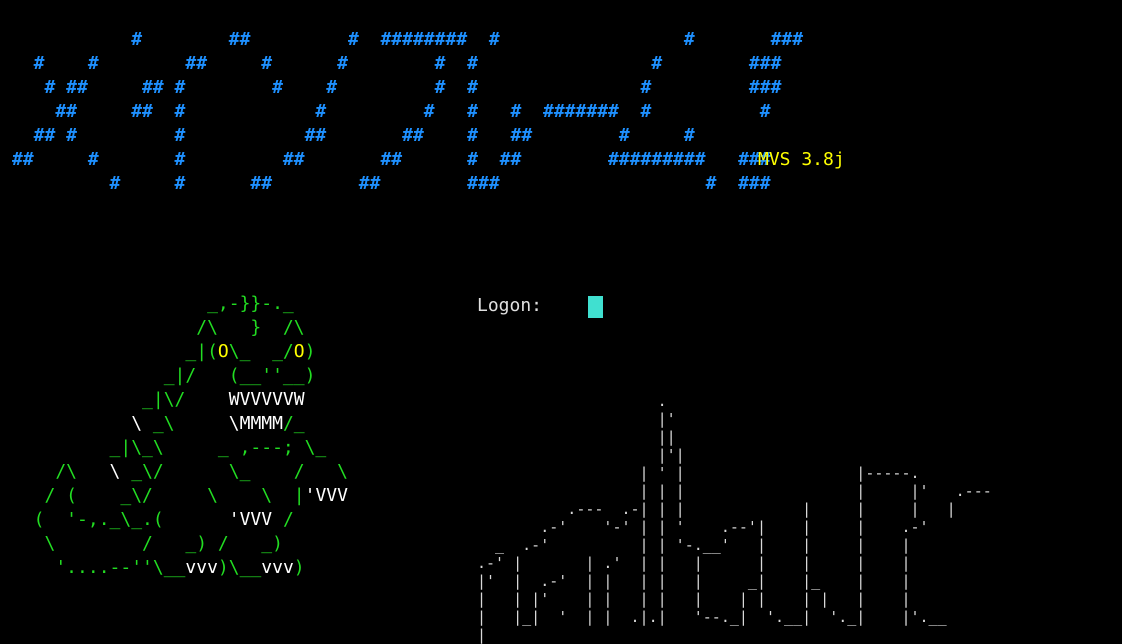  Describe the element at coordinates (239, 567) in the screenshot. I see `monster-body-segment: )\__` at that location.